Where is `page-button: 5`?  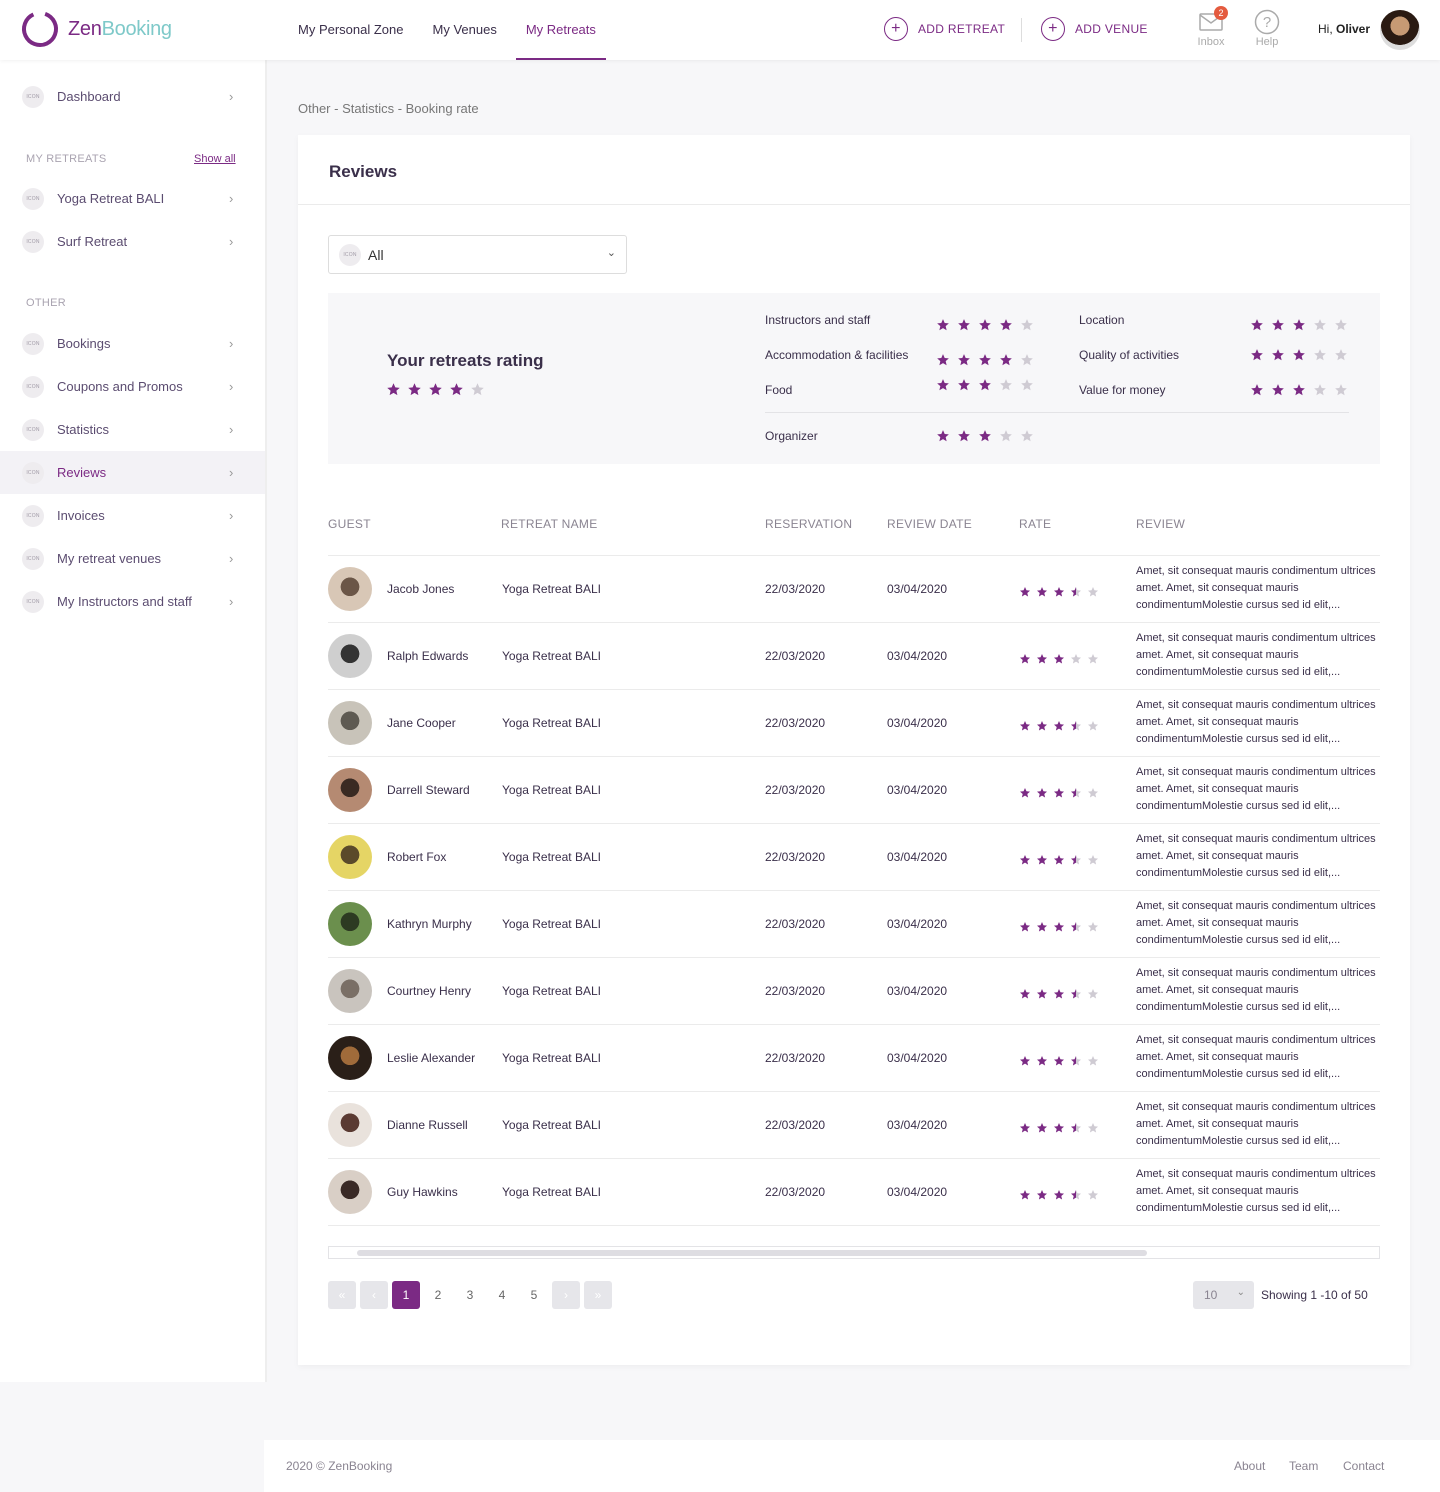 page-button: 5 is located at coordinates (534, 1295).